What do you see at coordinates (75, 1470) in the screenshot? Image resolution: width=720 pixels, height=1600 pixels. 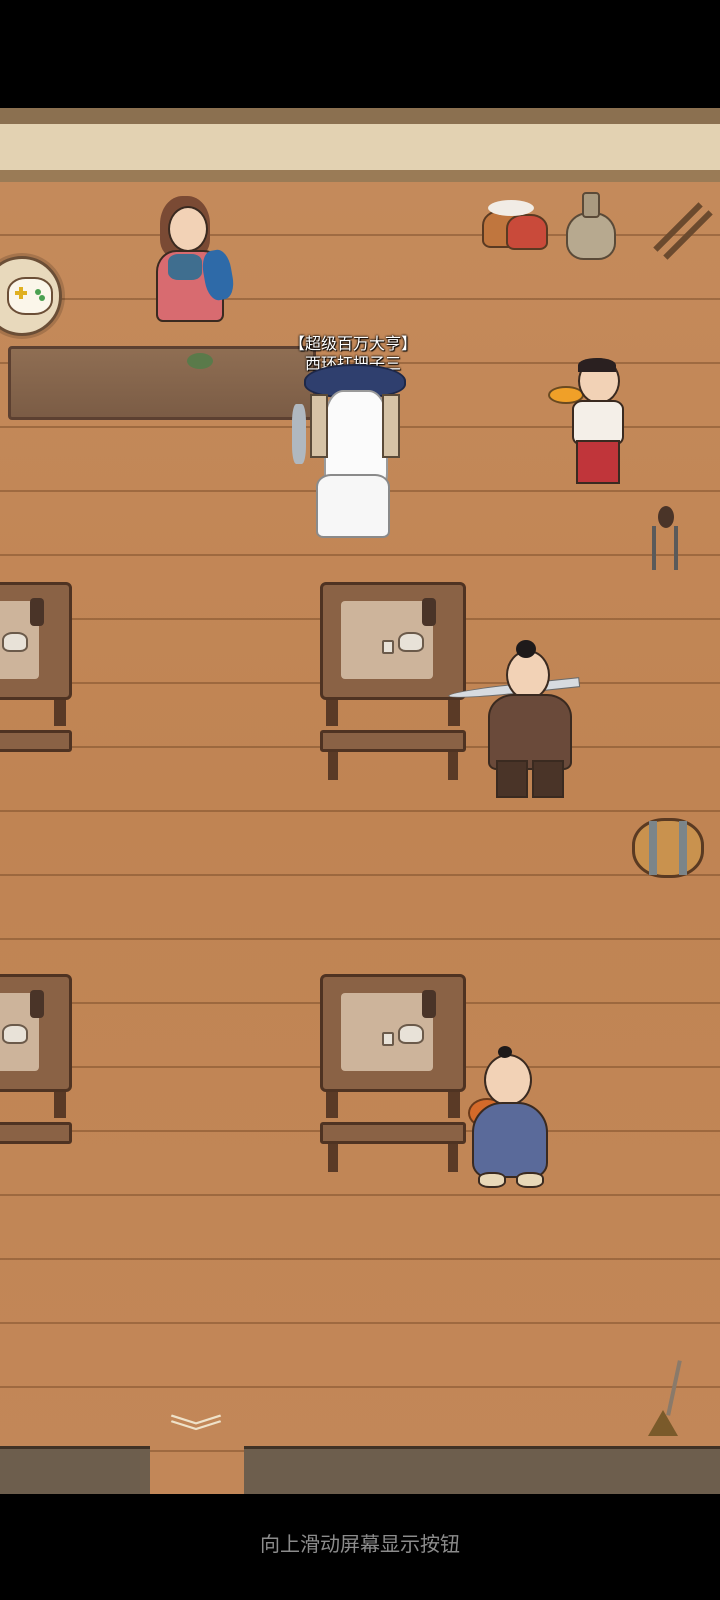 I see `floor-edge-left` at bounding box center [75, 1470].